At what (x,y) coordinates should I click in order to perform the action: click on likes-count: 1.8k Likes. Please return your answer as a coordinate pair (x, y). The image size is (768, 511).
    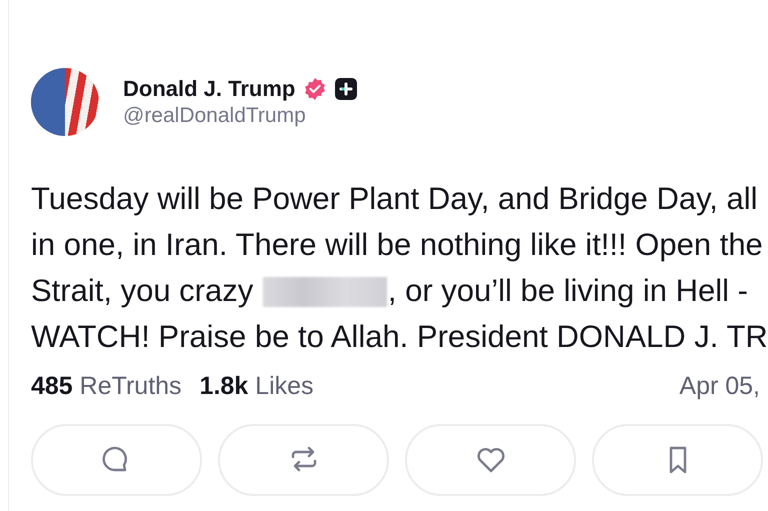
    Looking at the image, I should click on (257, 387).